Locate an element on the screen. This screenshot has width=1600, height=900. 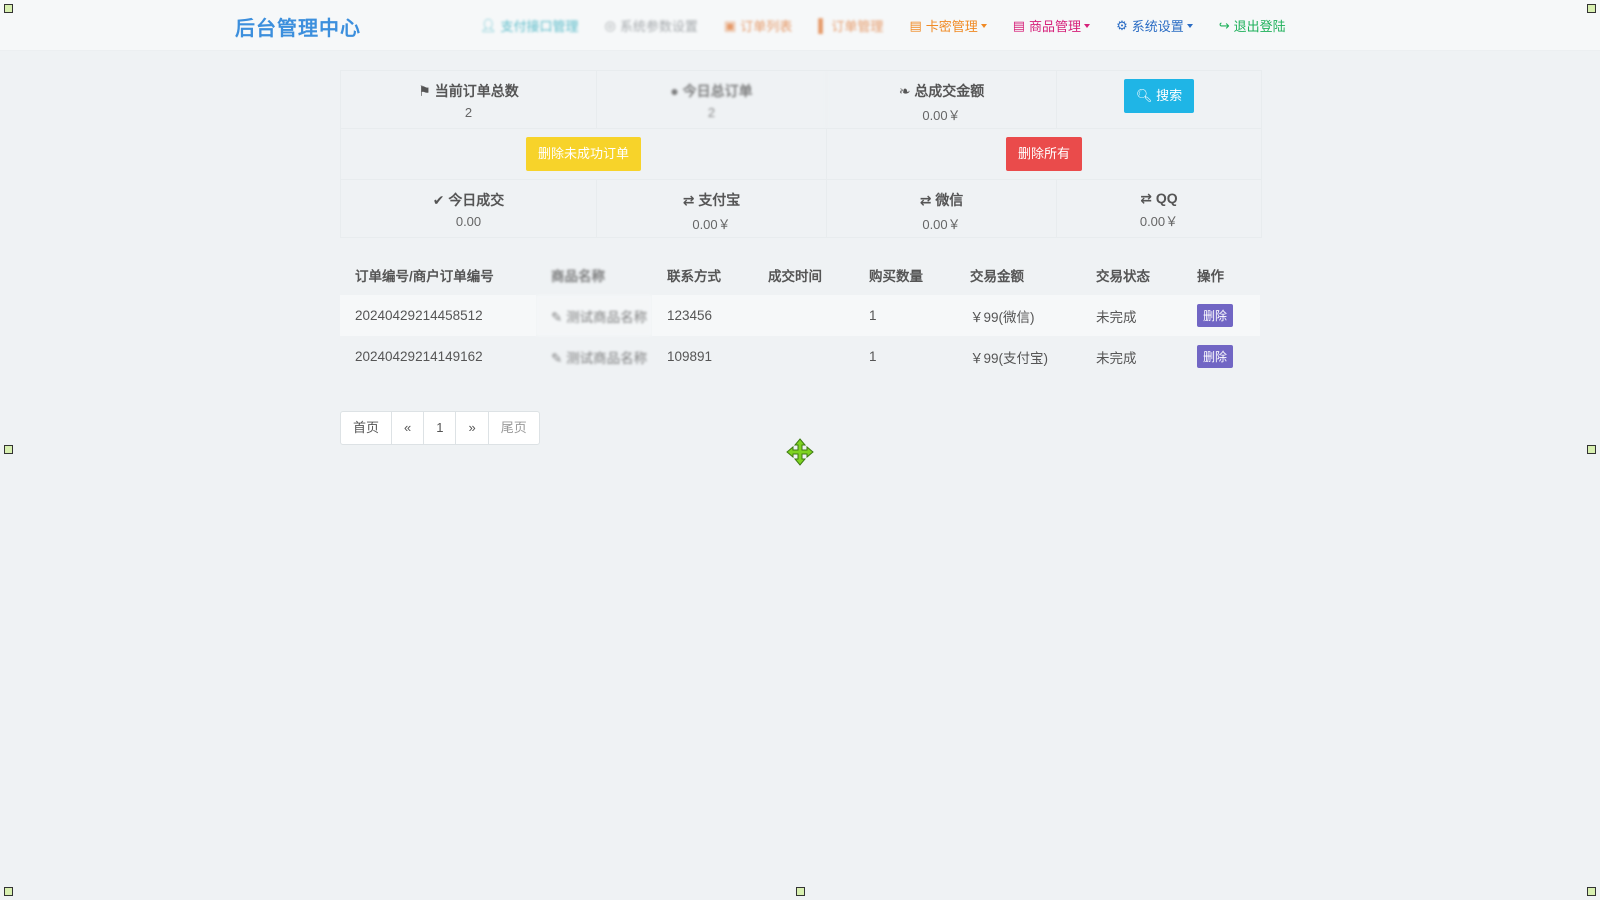
stat-alipay: ⇄ 支付宝 0.00￥ is located at coordinates (712, 208).